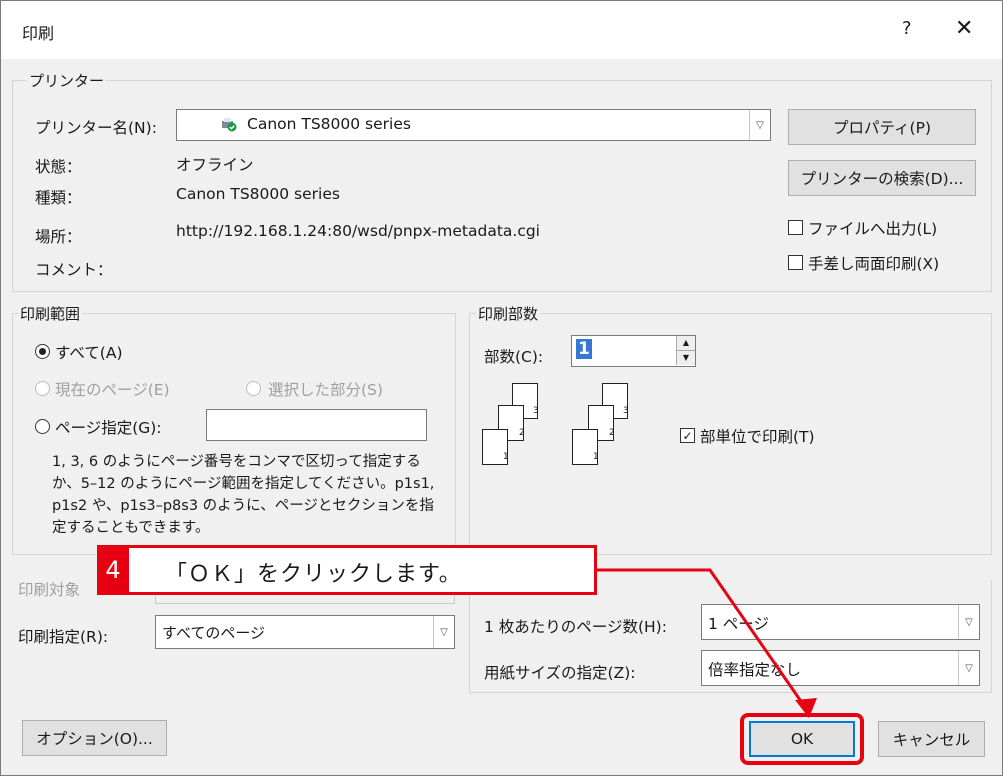  Describe the element at coordinates (58, 167) in the screenshot. I see `status-label: 状態：` at that location.